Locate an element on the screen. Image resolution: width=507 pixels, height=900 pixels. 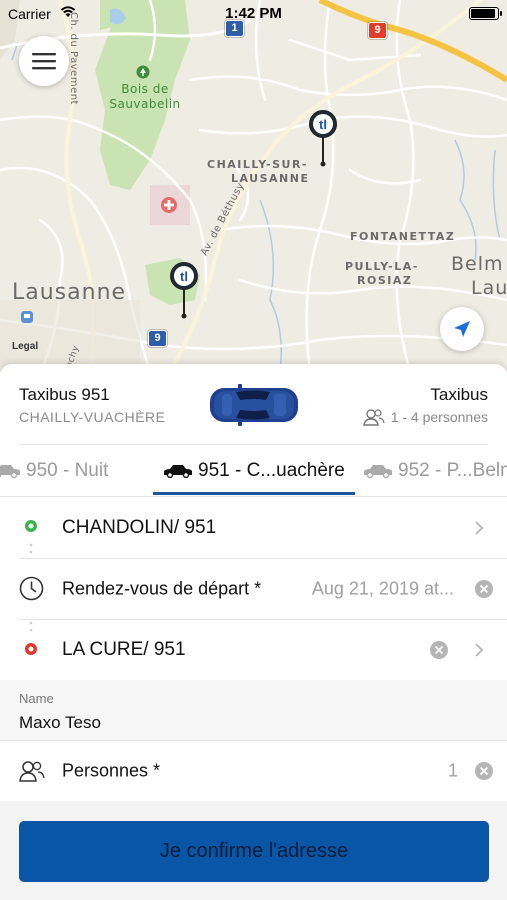
route-title: Taxibus 951 is located at coordinates (64, 394).